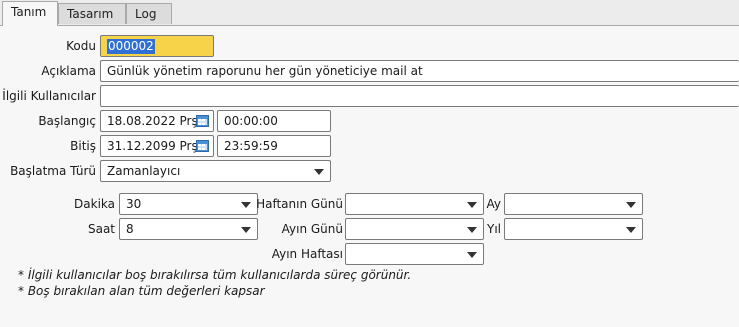 The image size is (739, 327). I want to click on baslatma-turu-label: Başlatma Türü, so click(53, 171).